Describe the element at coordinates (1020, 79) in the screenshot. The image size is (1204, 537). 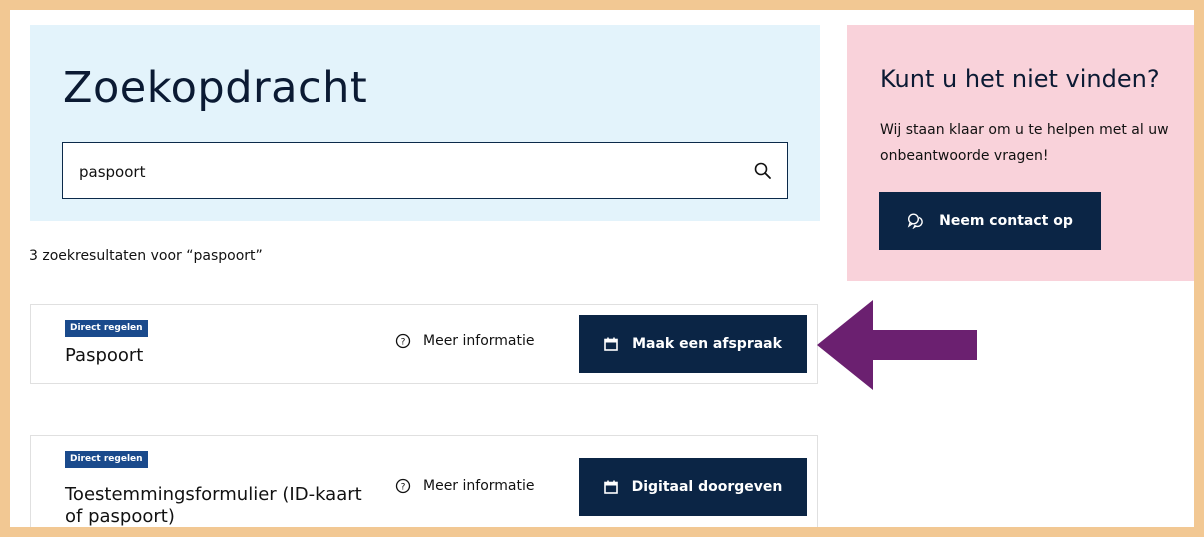
I see `help-title: Kunt u het niet vinden?` at that location.